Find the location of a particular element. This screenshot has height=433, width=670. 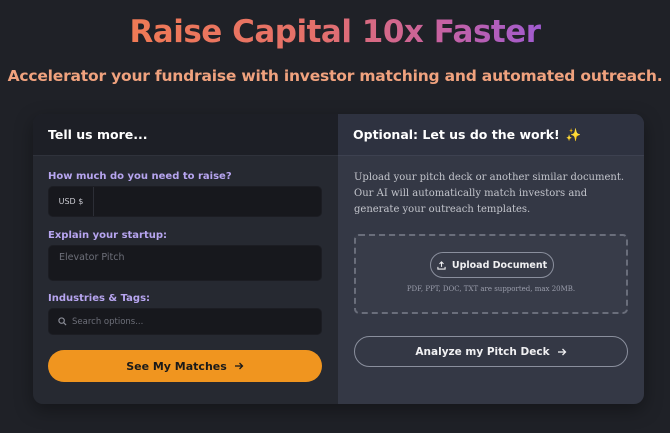

upload-heading-text: Optional: Let us do the work! is located at coordinates (456, 134).